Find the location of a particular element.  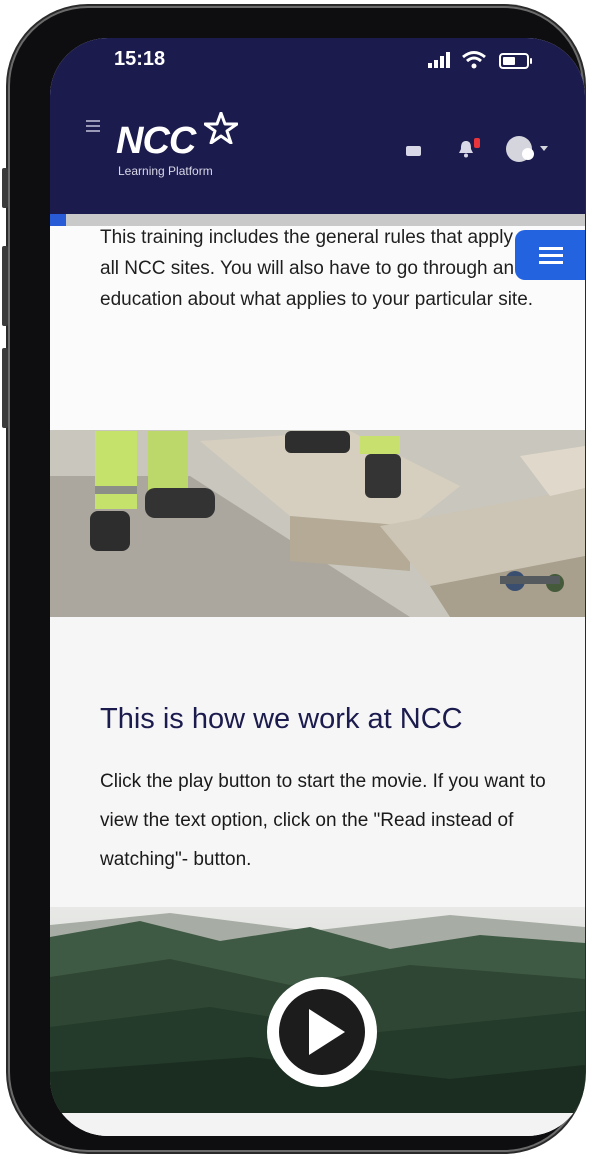

avatar-status-dot is located at coordinates (528, 154).